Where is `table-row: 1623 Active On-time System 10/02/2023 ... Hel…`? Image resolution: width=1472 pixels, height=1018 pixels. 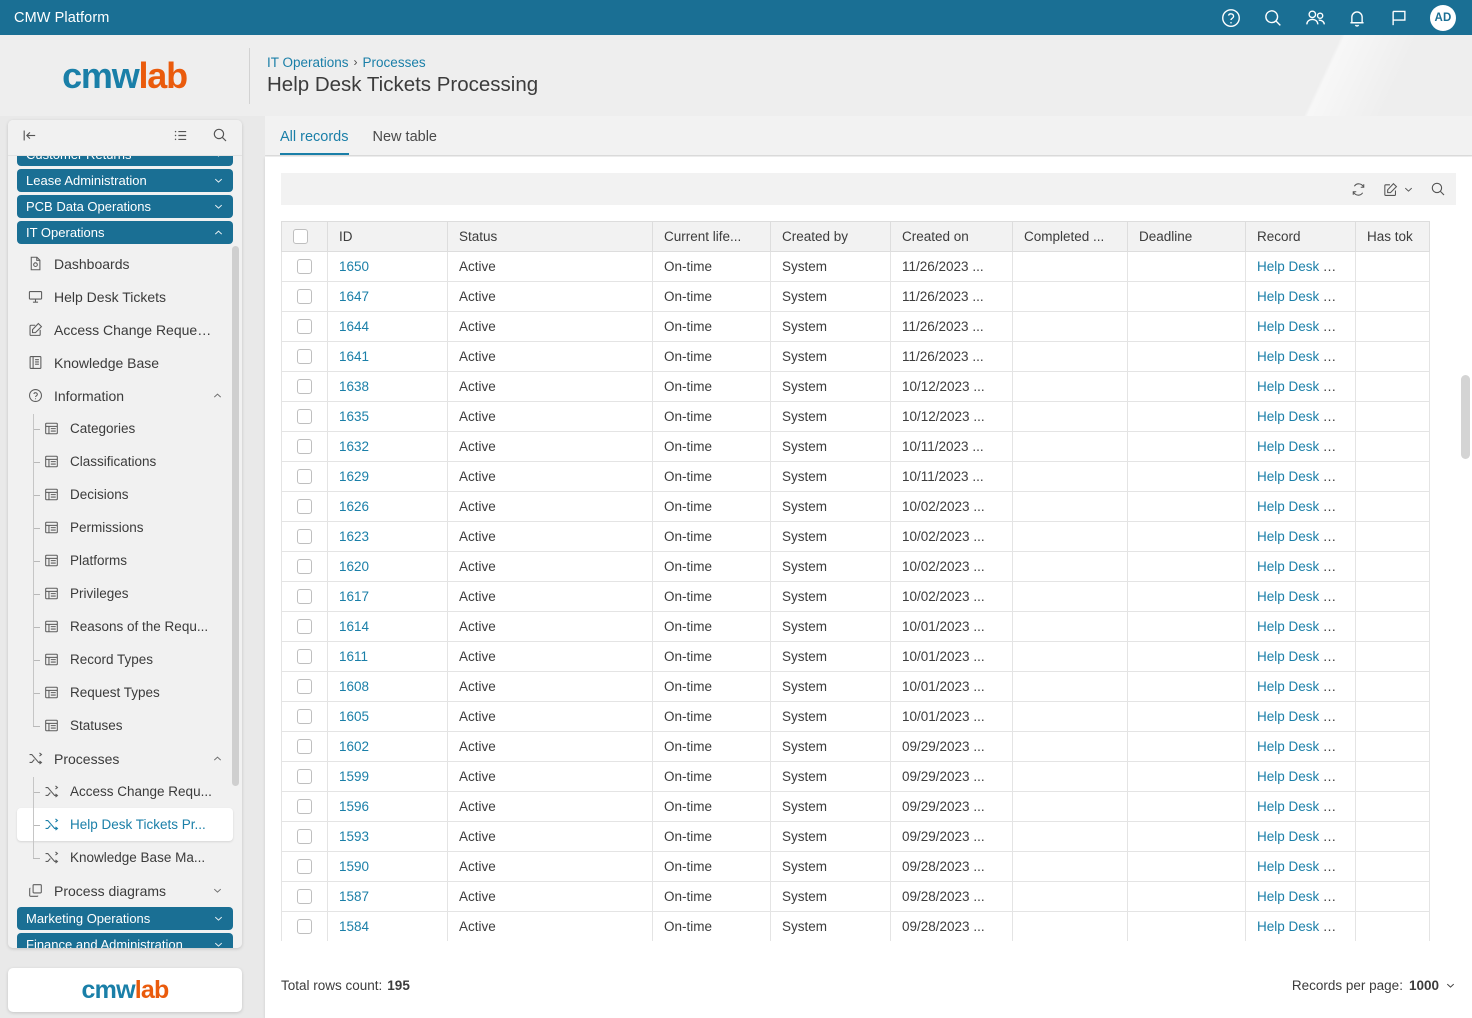 table-row: 1623 Active On-time System 10/02/2023 ... Hel… is located at coordinates (855, 536).